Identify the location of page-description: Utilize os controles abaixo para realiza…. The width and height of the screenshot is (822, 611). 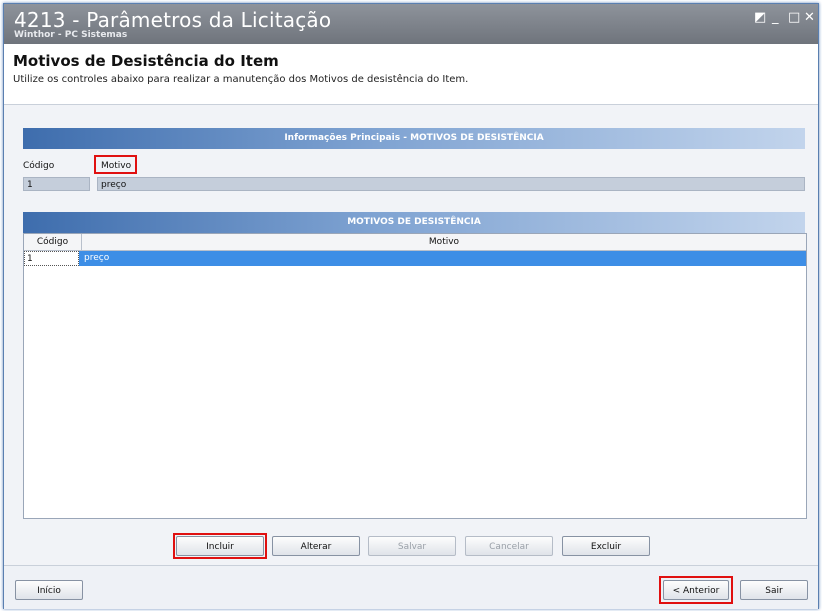
(241, 79).